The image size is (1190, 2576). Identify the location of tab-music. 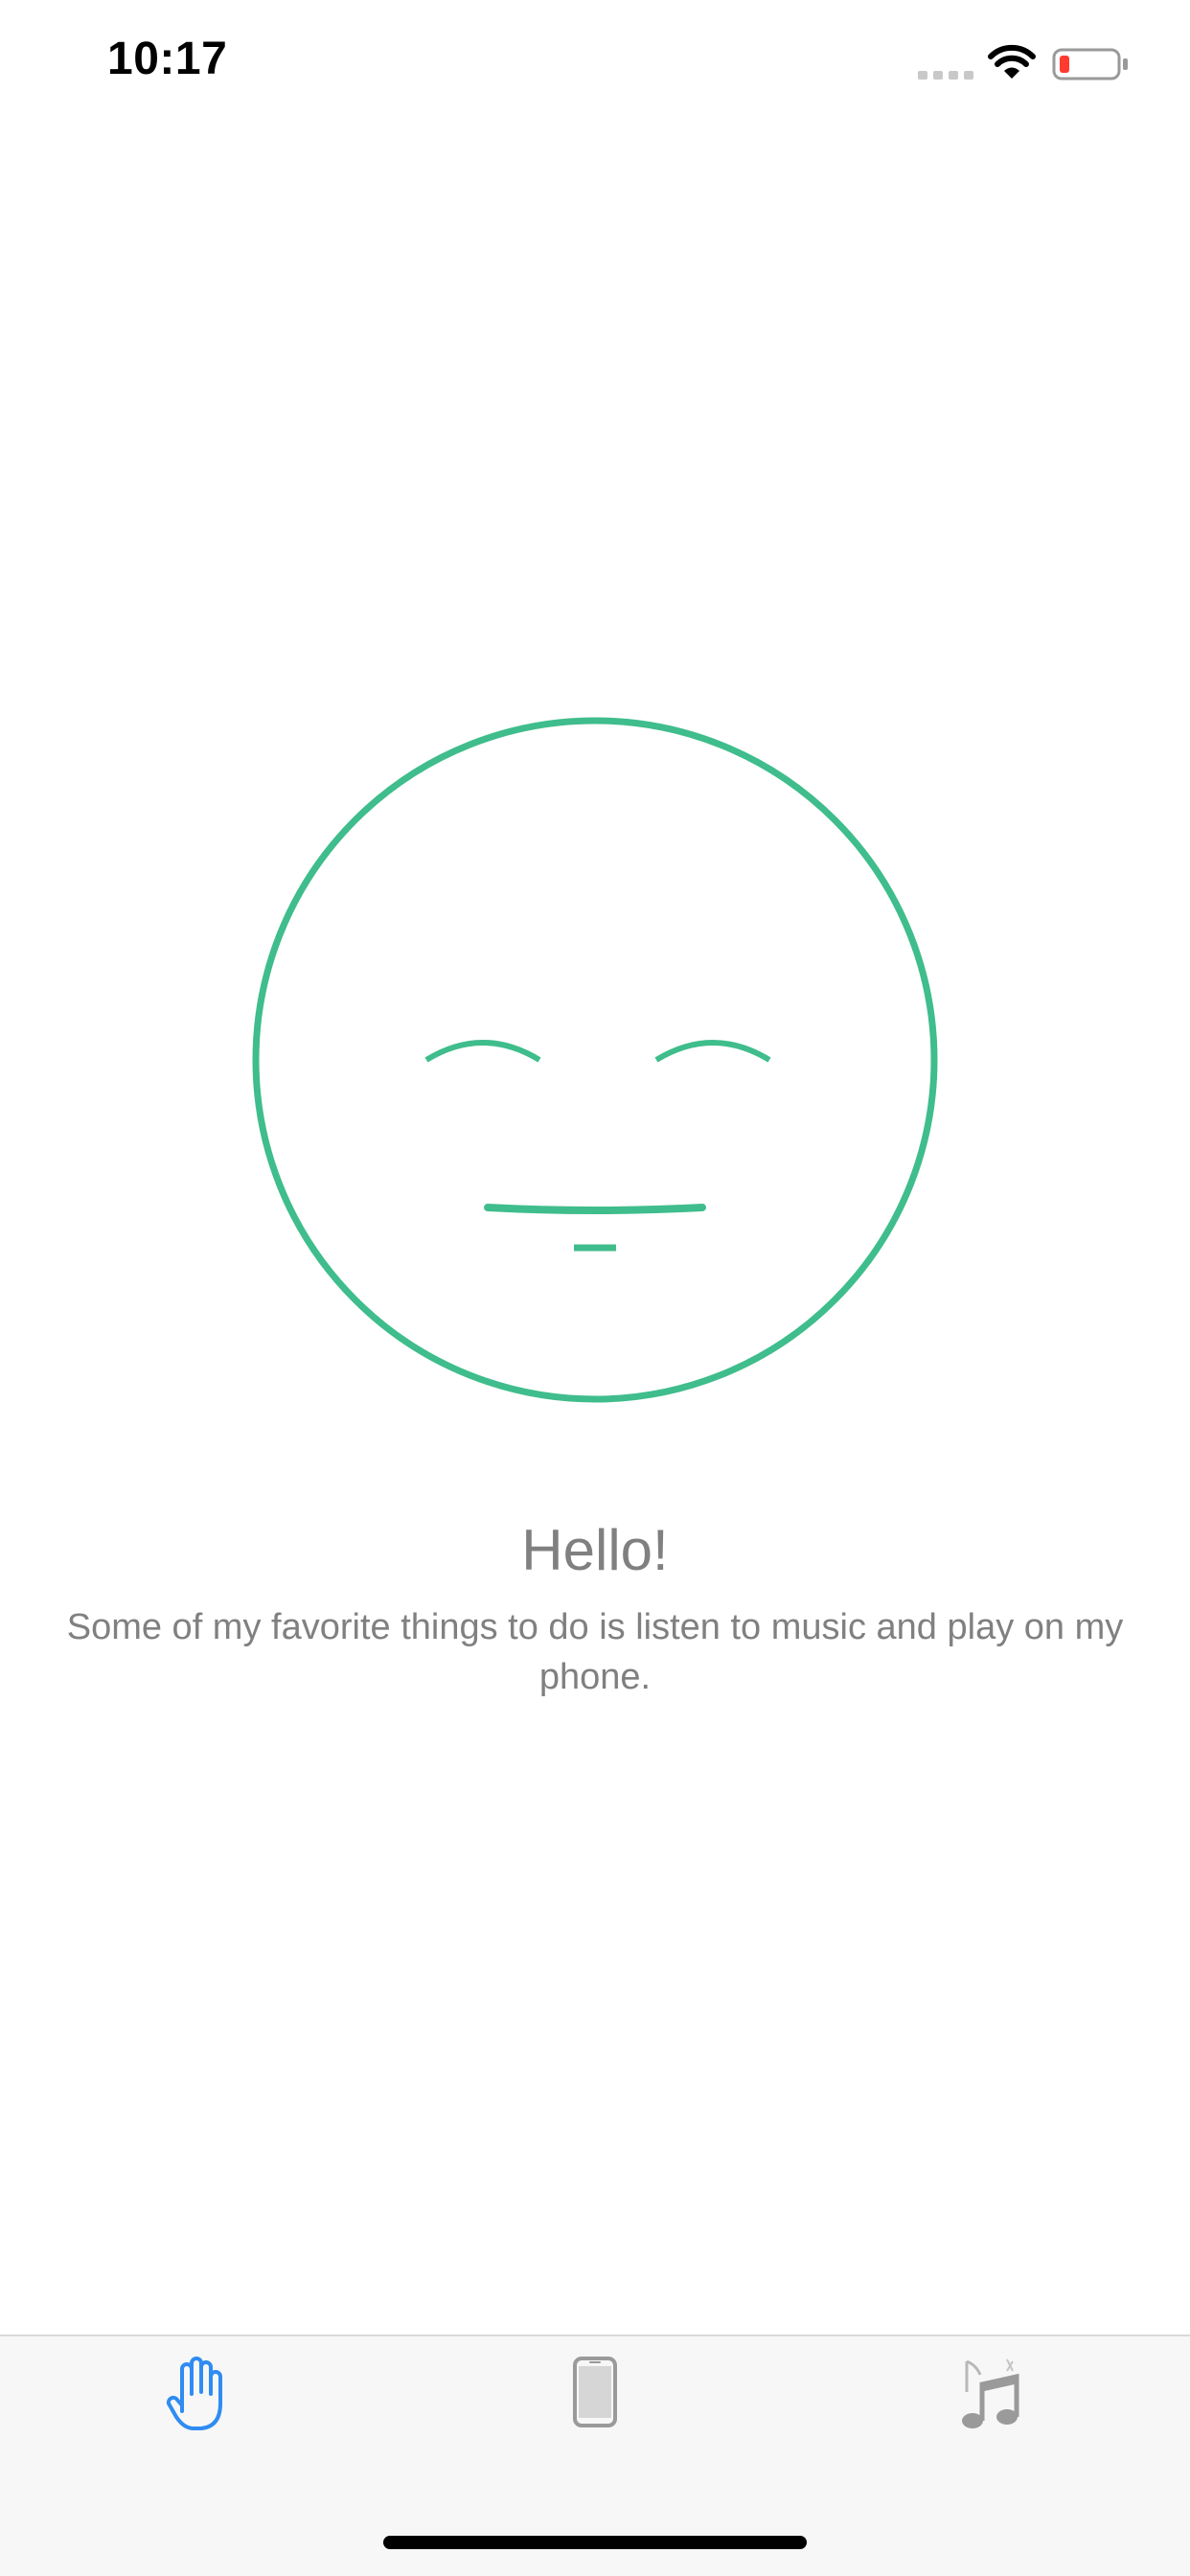
(991, 2427).